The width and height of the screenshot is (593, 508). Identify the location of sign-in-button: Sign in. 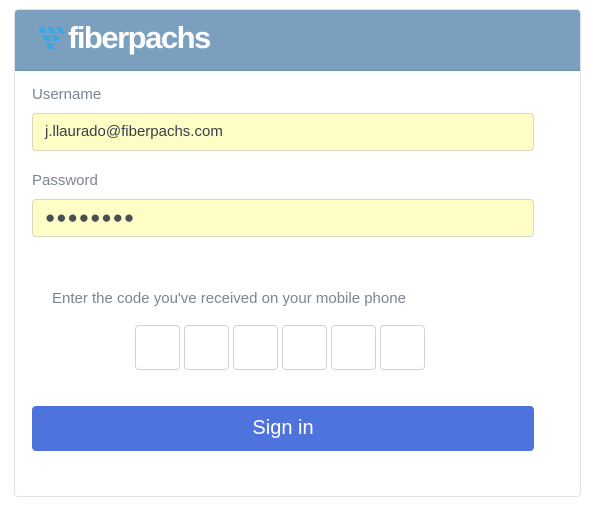
(283, 428).